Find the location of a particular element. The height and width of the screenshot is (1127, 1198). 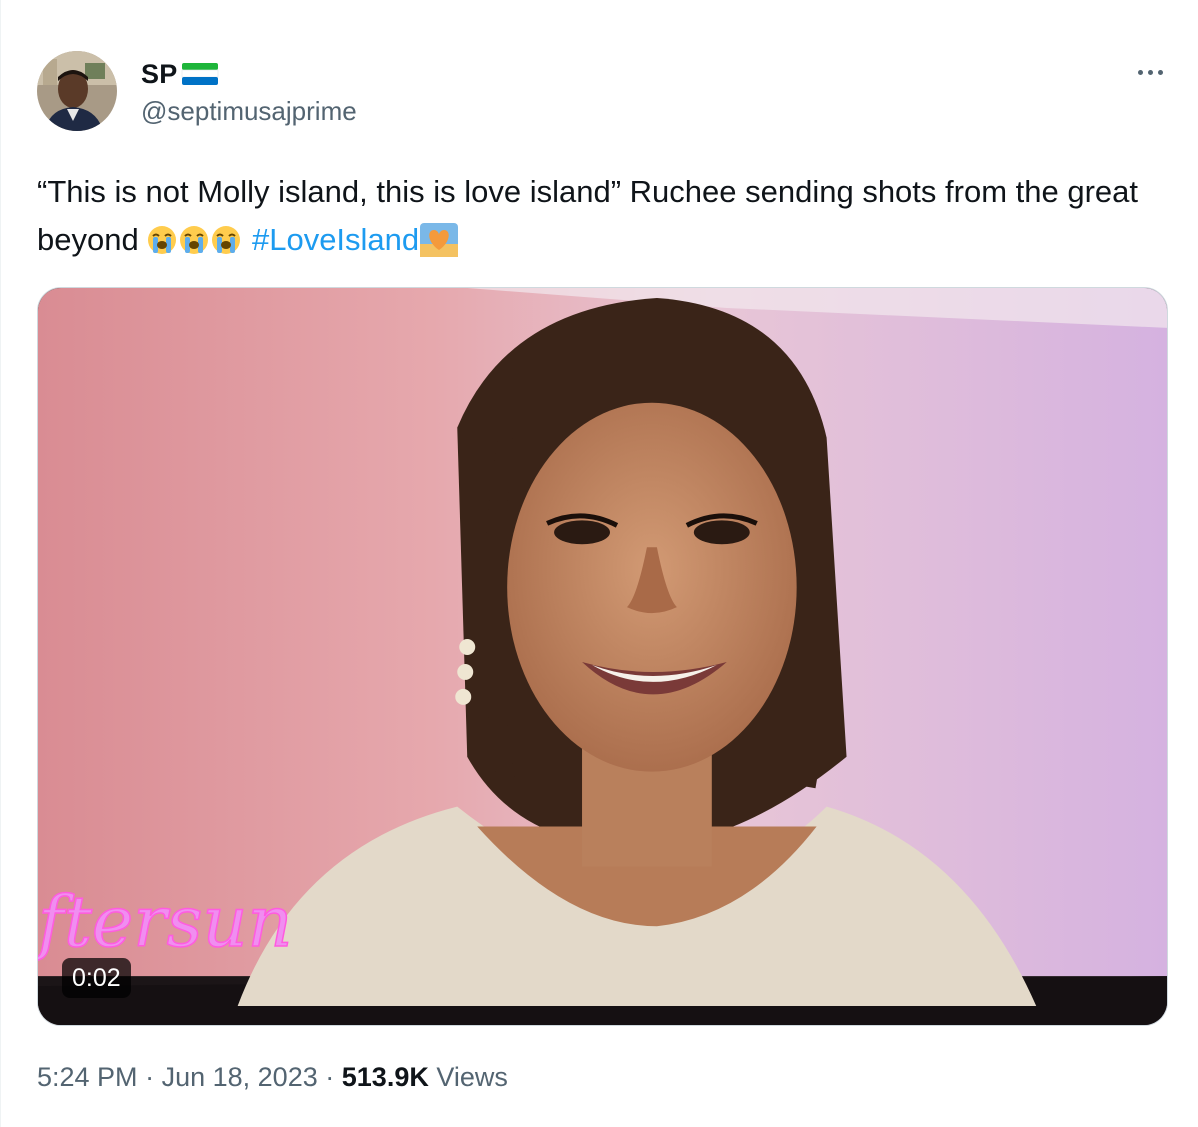

video-overlay-text: ftersun is located at coordinates (165, 922).